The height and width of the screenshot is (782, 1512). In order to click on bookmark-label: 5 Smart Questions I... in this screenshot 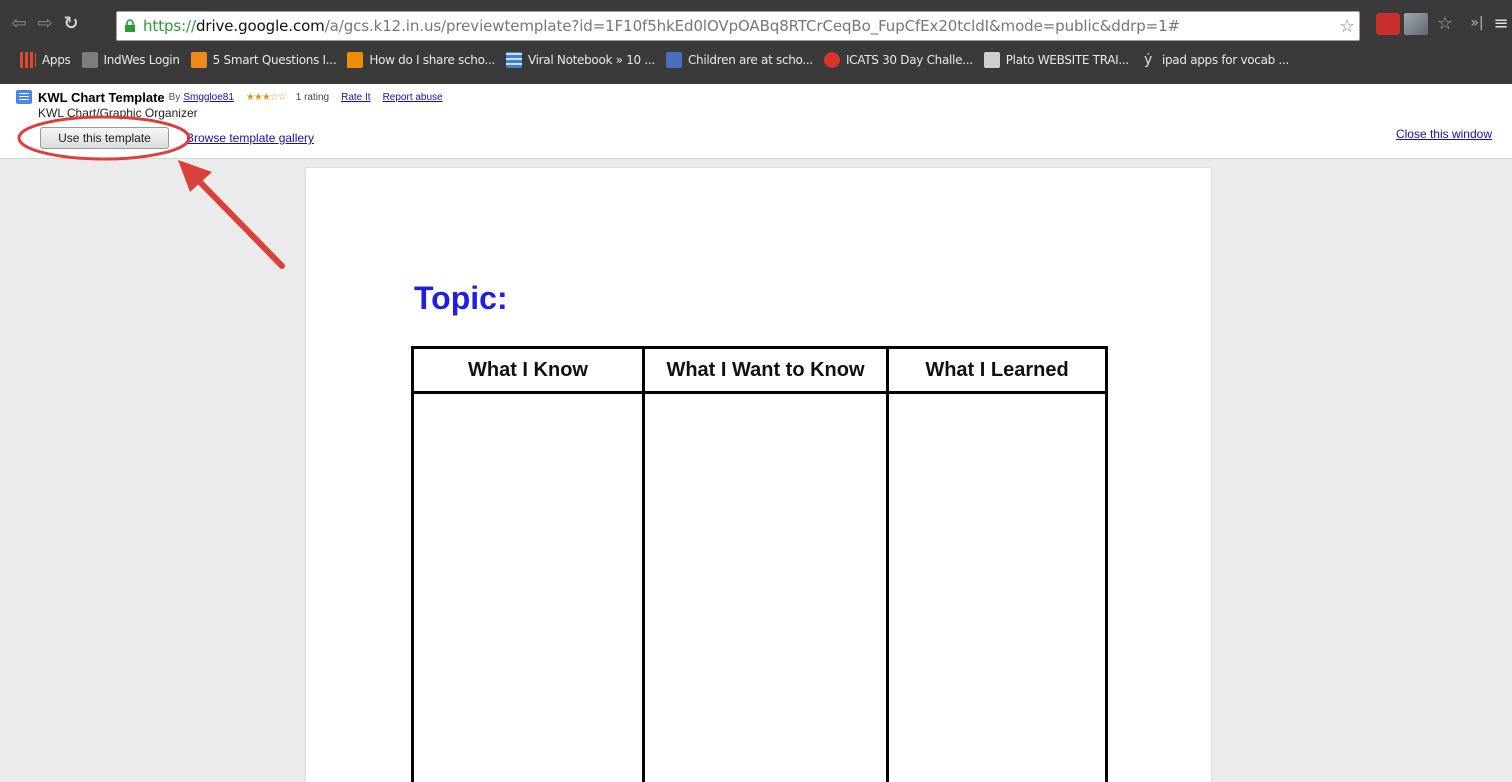, I will do `click(274, 60)`.